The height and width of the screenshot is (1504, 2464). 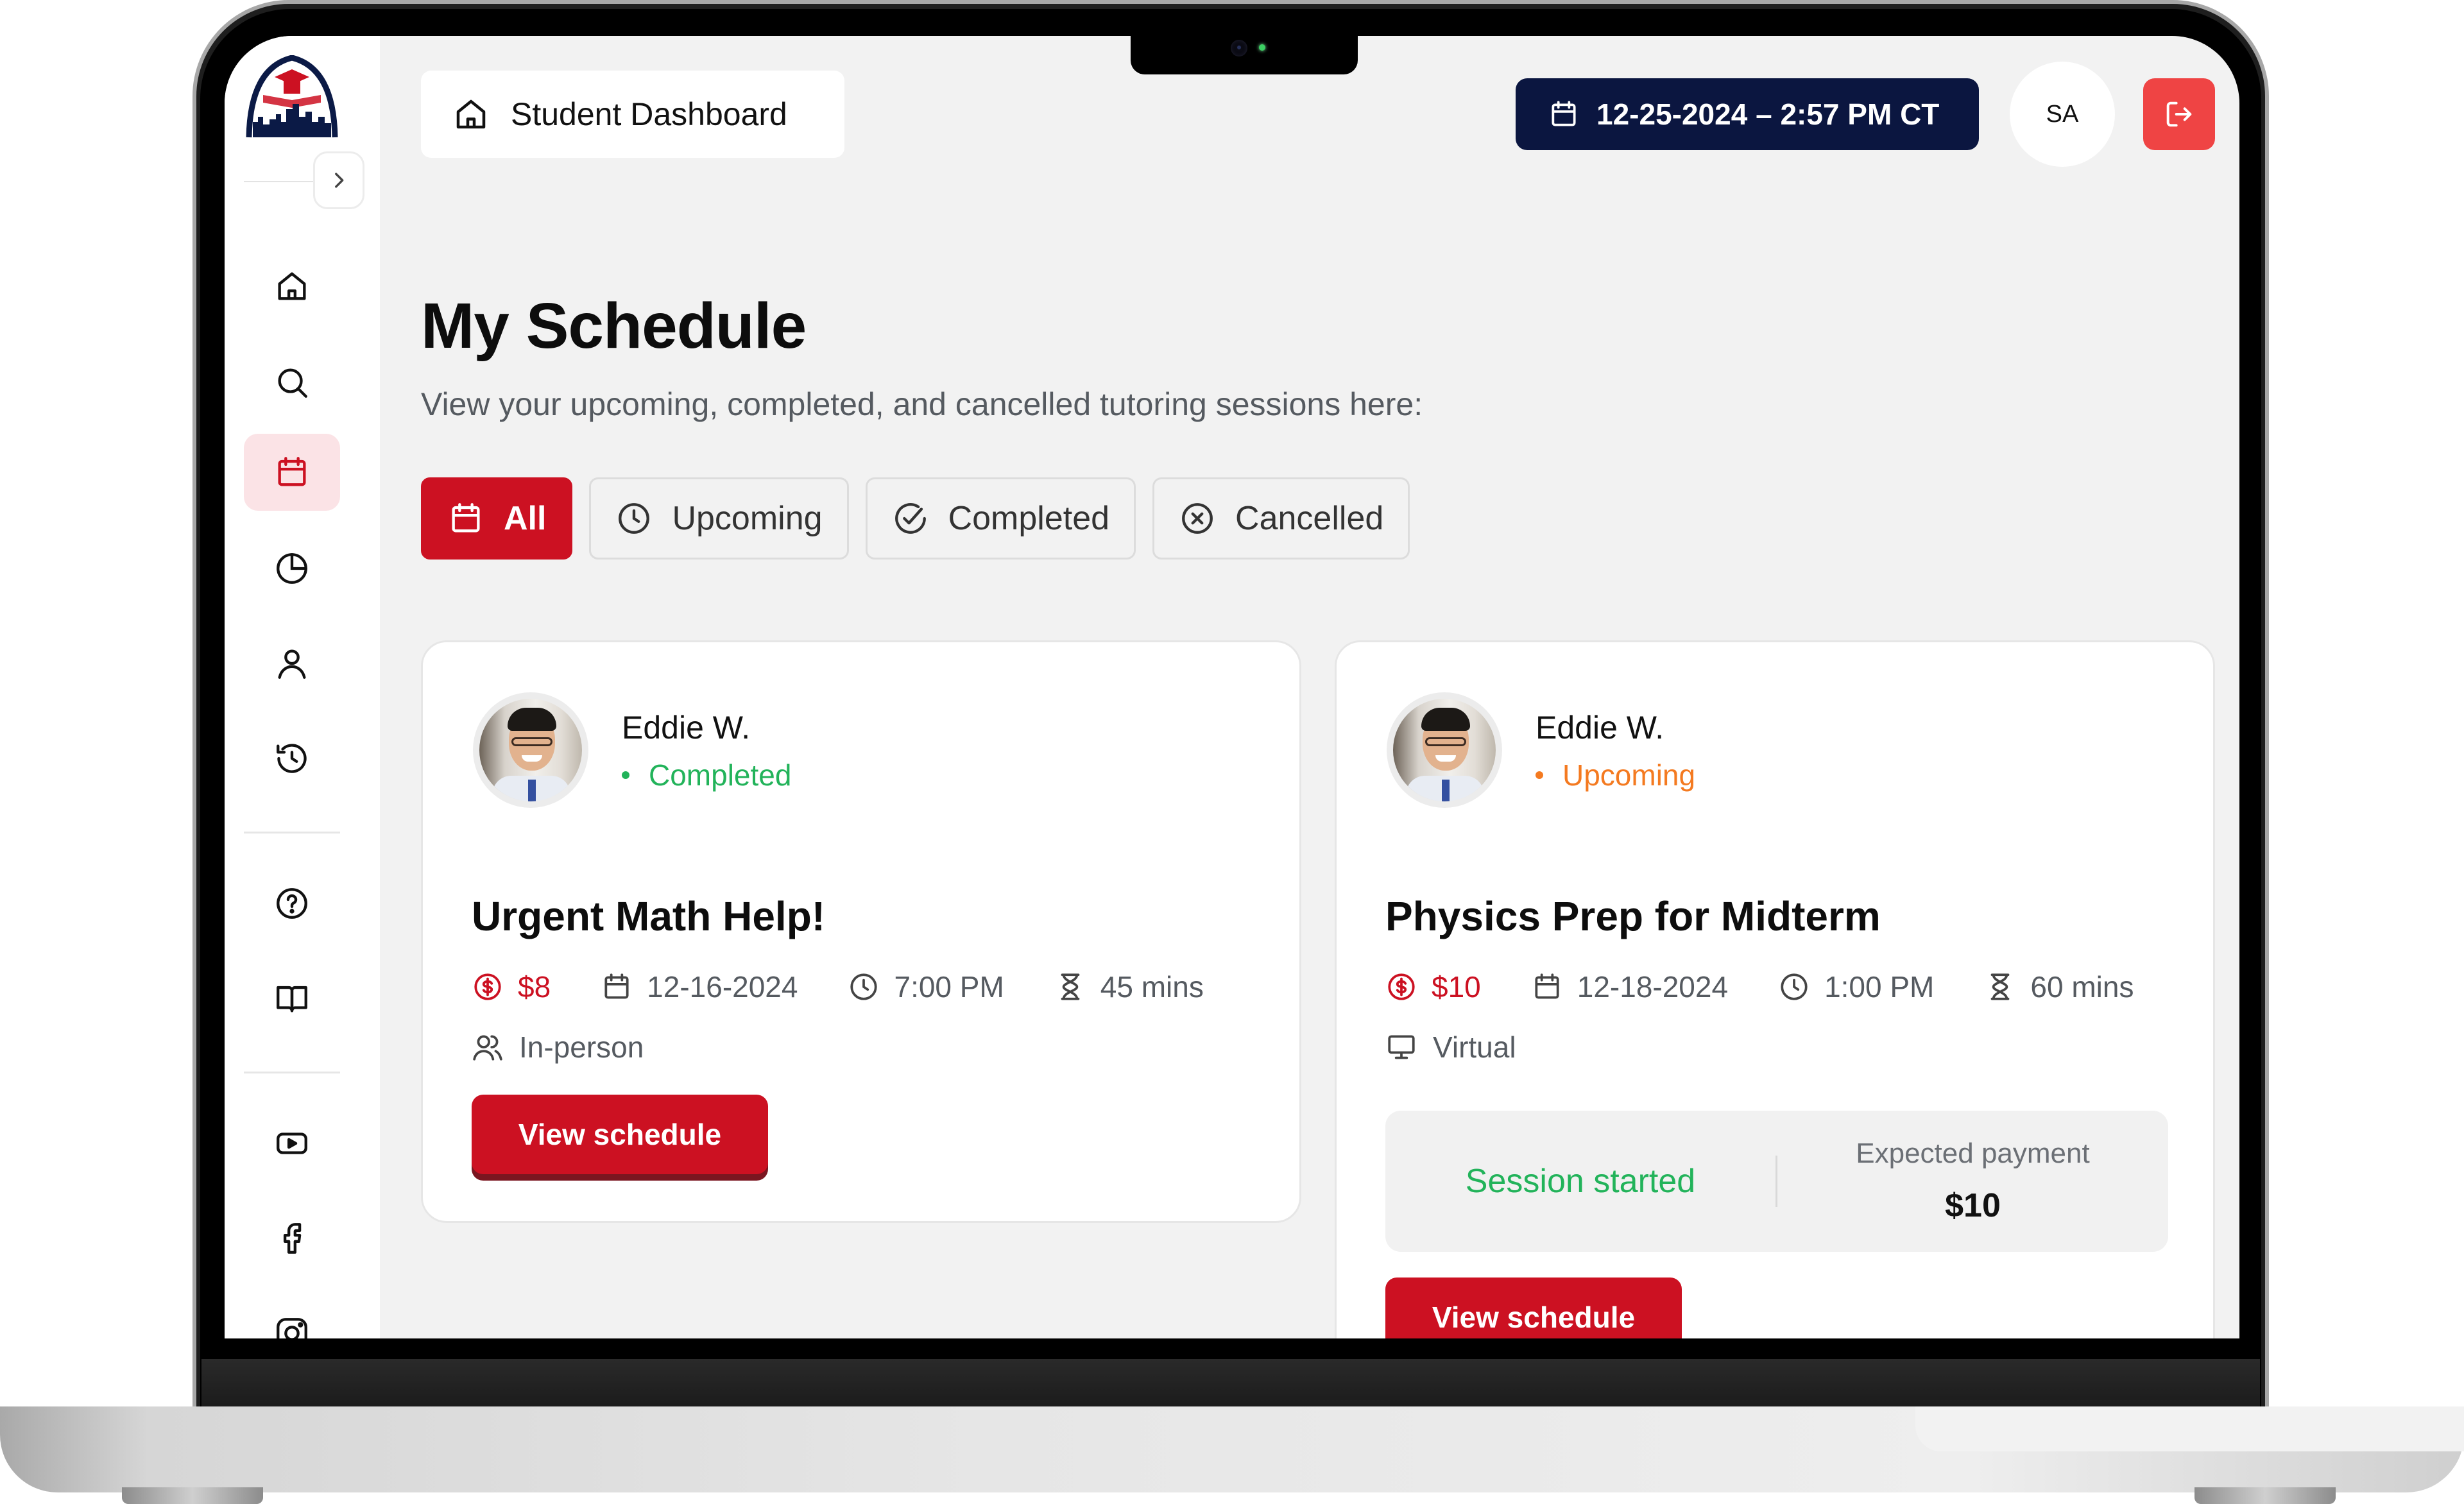 What do you see at coordinates (1629, 987) in the screenshot?
I see `session-date: 12-18-2024` at bounding box center [1629, 987].